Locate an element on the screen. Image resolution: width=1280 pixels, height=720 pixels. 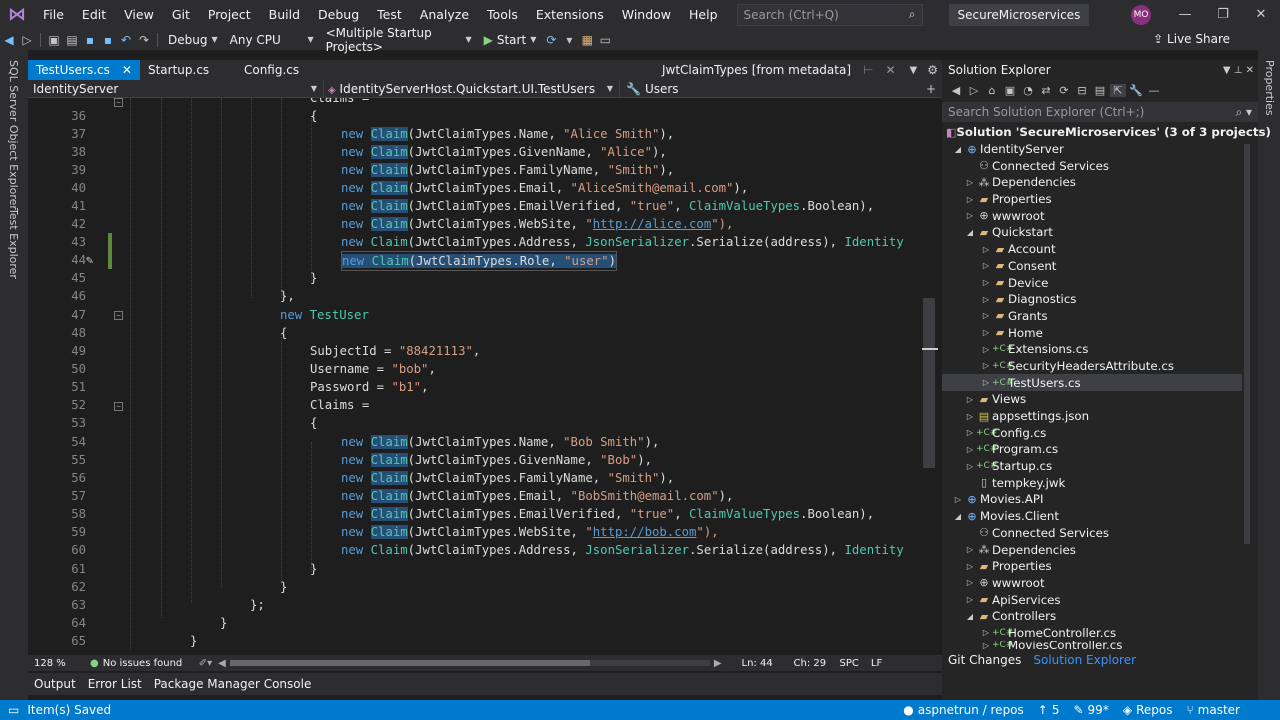
brush-icon: ✐▾ is located at coordinates (205, 663).